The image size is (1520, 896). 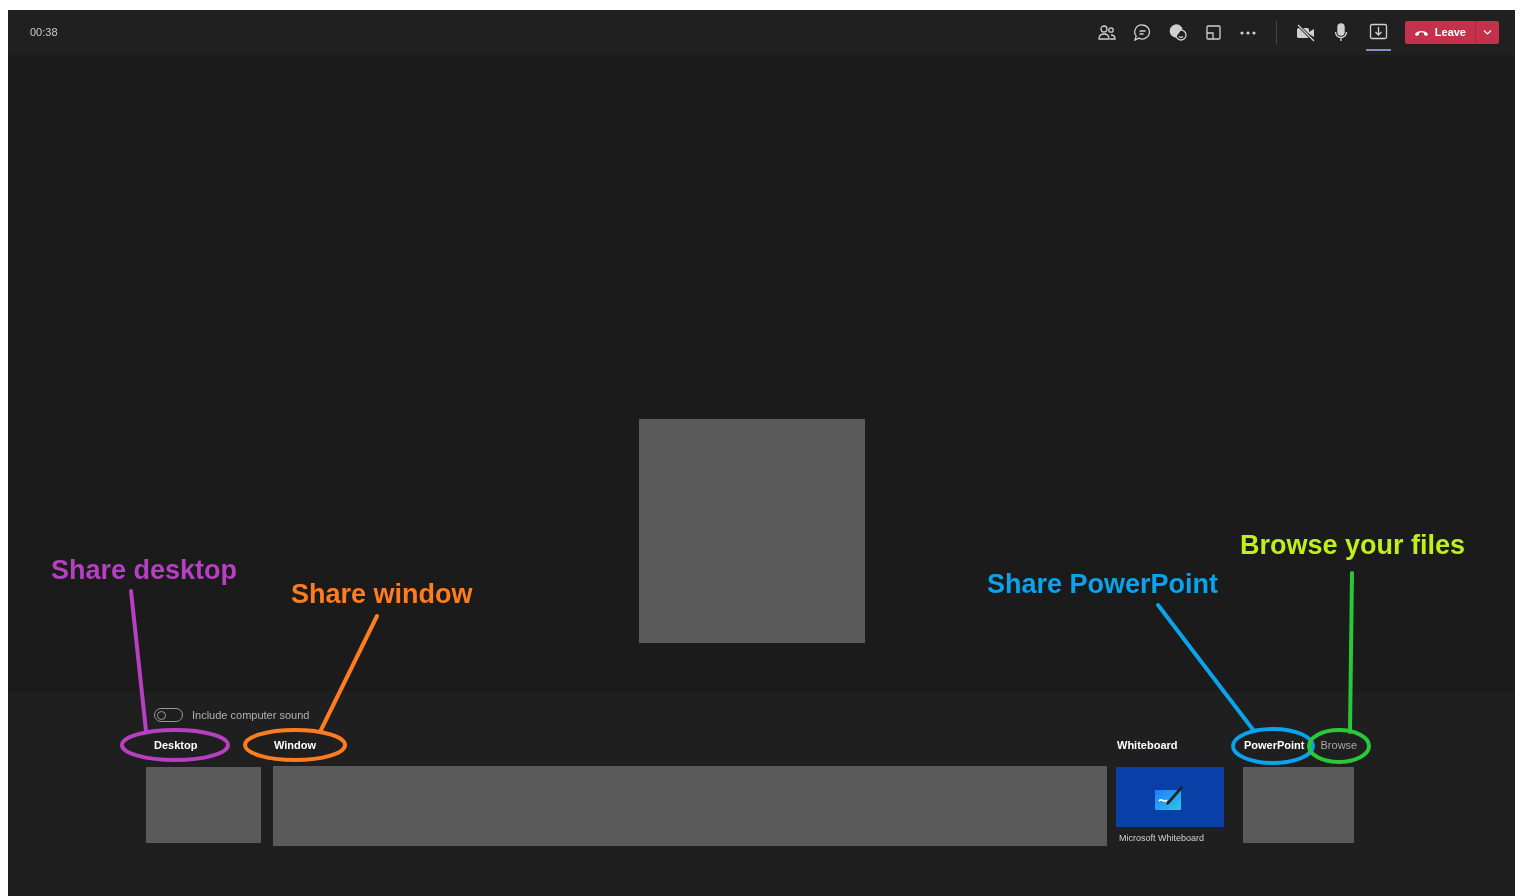 I want to click on powerpoint-thumbnail, so click(x=1298, y=805).